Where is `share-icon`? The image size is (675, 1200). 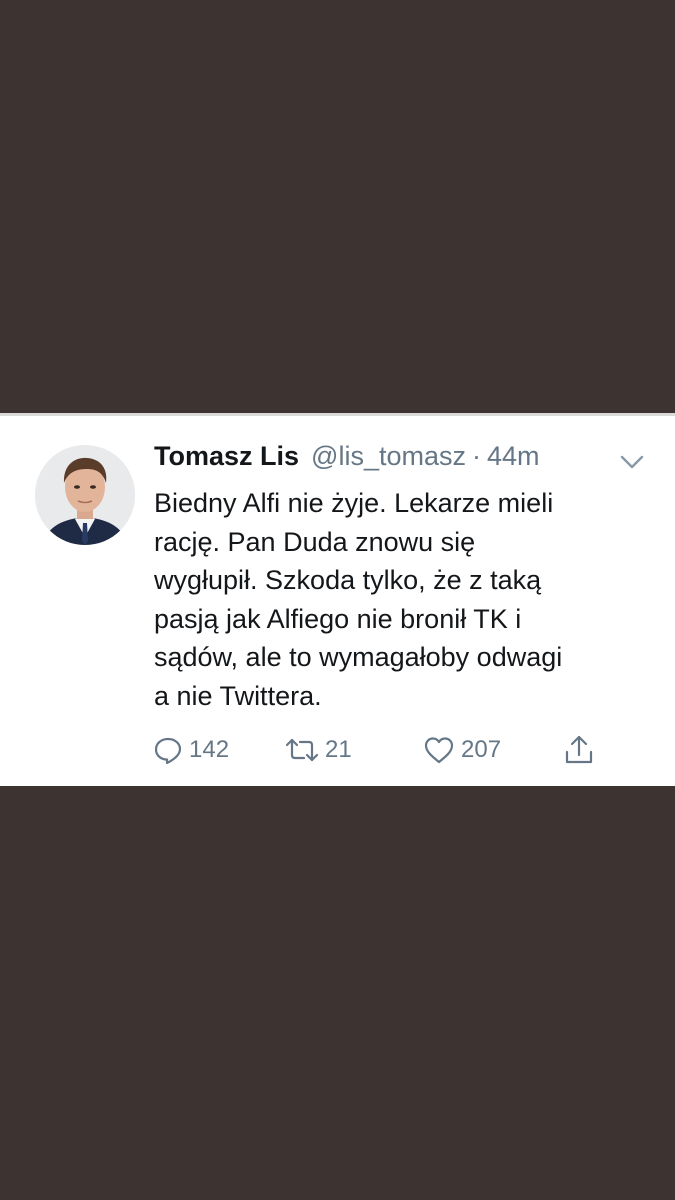
share-icon is located at coordinates (579, 750).